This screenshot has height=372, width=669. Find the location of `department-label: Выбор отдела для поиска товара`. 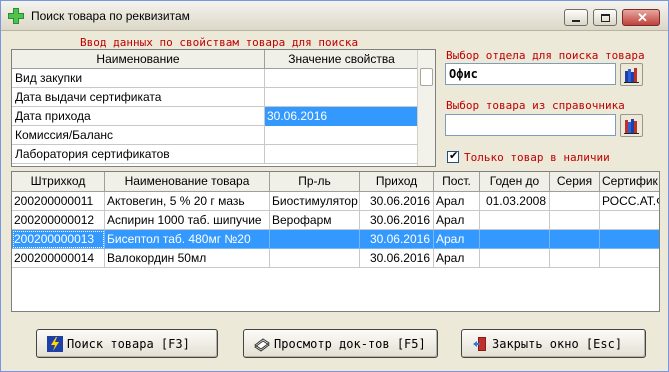

department-label: Выбор отдела для поиска товара is located at coordinates (545, 55).